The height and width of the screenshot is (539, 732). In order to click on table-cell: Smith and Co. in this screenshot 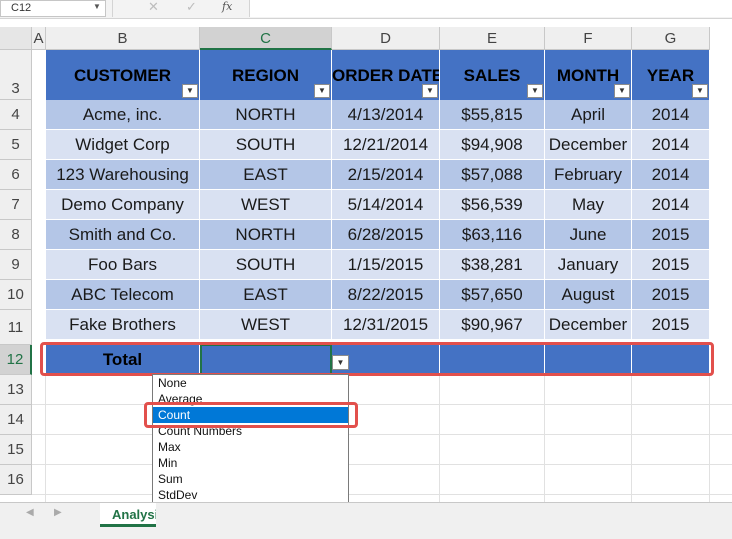, I will do `click(123, 235)`.